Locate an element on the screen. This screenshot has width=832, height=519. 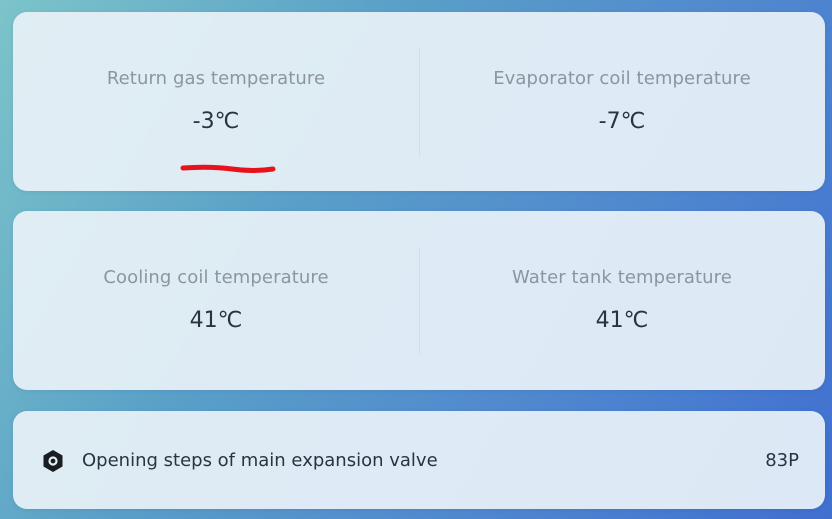
cooling-coil-temperature-label: Cooling coil temperature is located at coordinates (216, 277).